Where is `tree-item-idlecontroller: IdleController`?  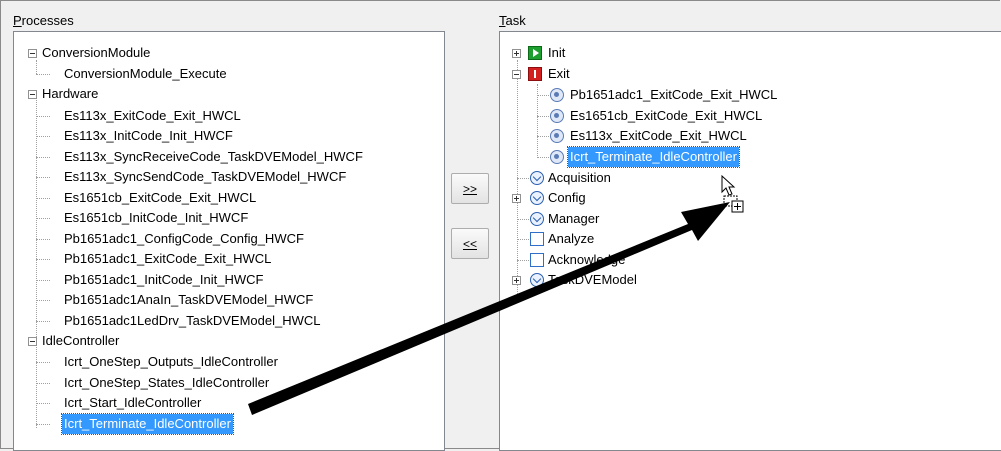
tree-item-idlecontroller: IdleController is located at coordinates (80, 341).